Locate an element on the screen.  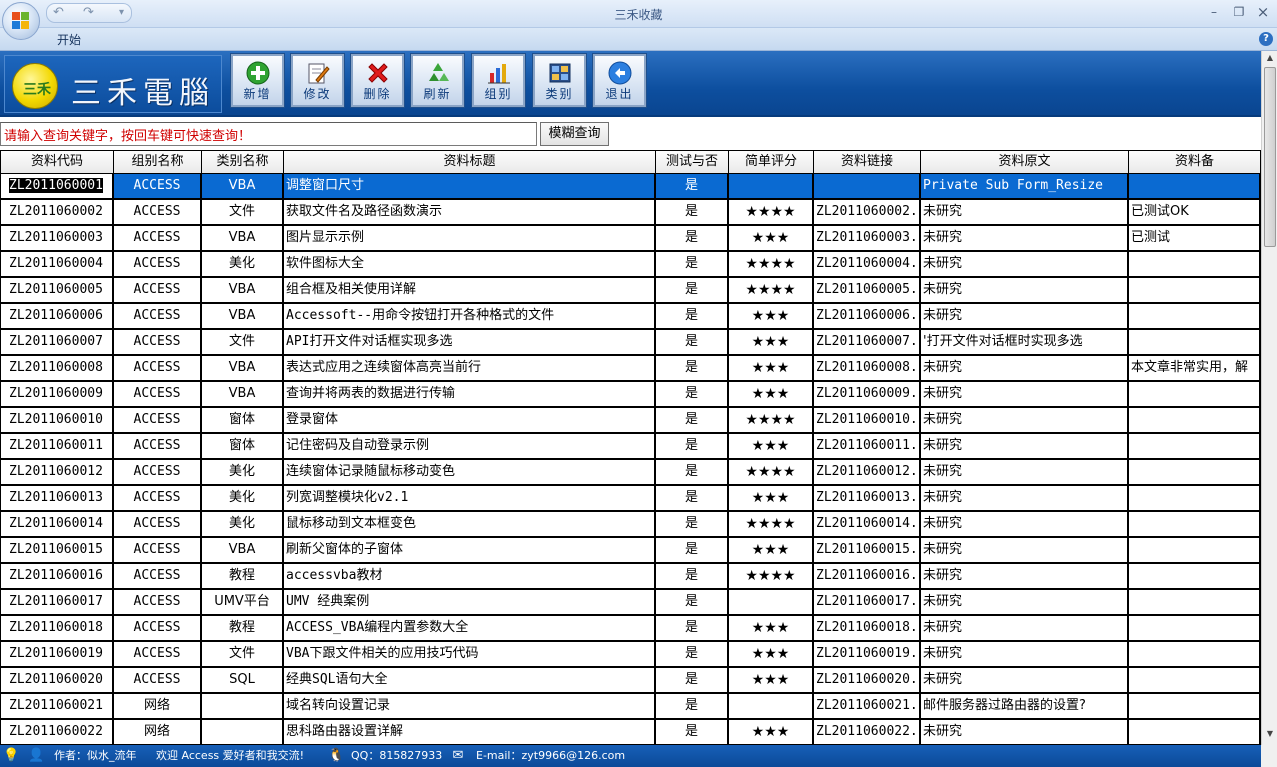
table-cell-简单评分 is located at coordinates (771, 187).